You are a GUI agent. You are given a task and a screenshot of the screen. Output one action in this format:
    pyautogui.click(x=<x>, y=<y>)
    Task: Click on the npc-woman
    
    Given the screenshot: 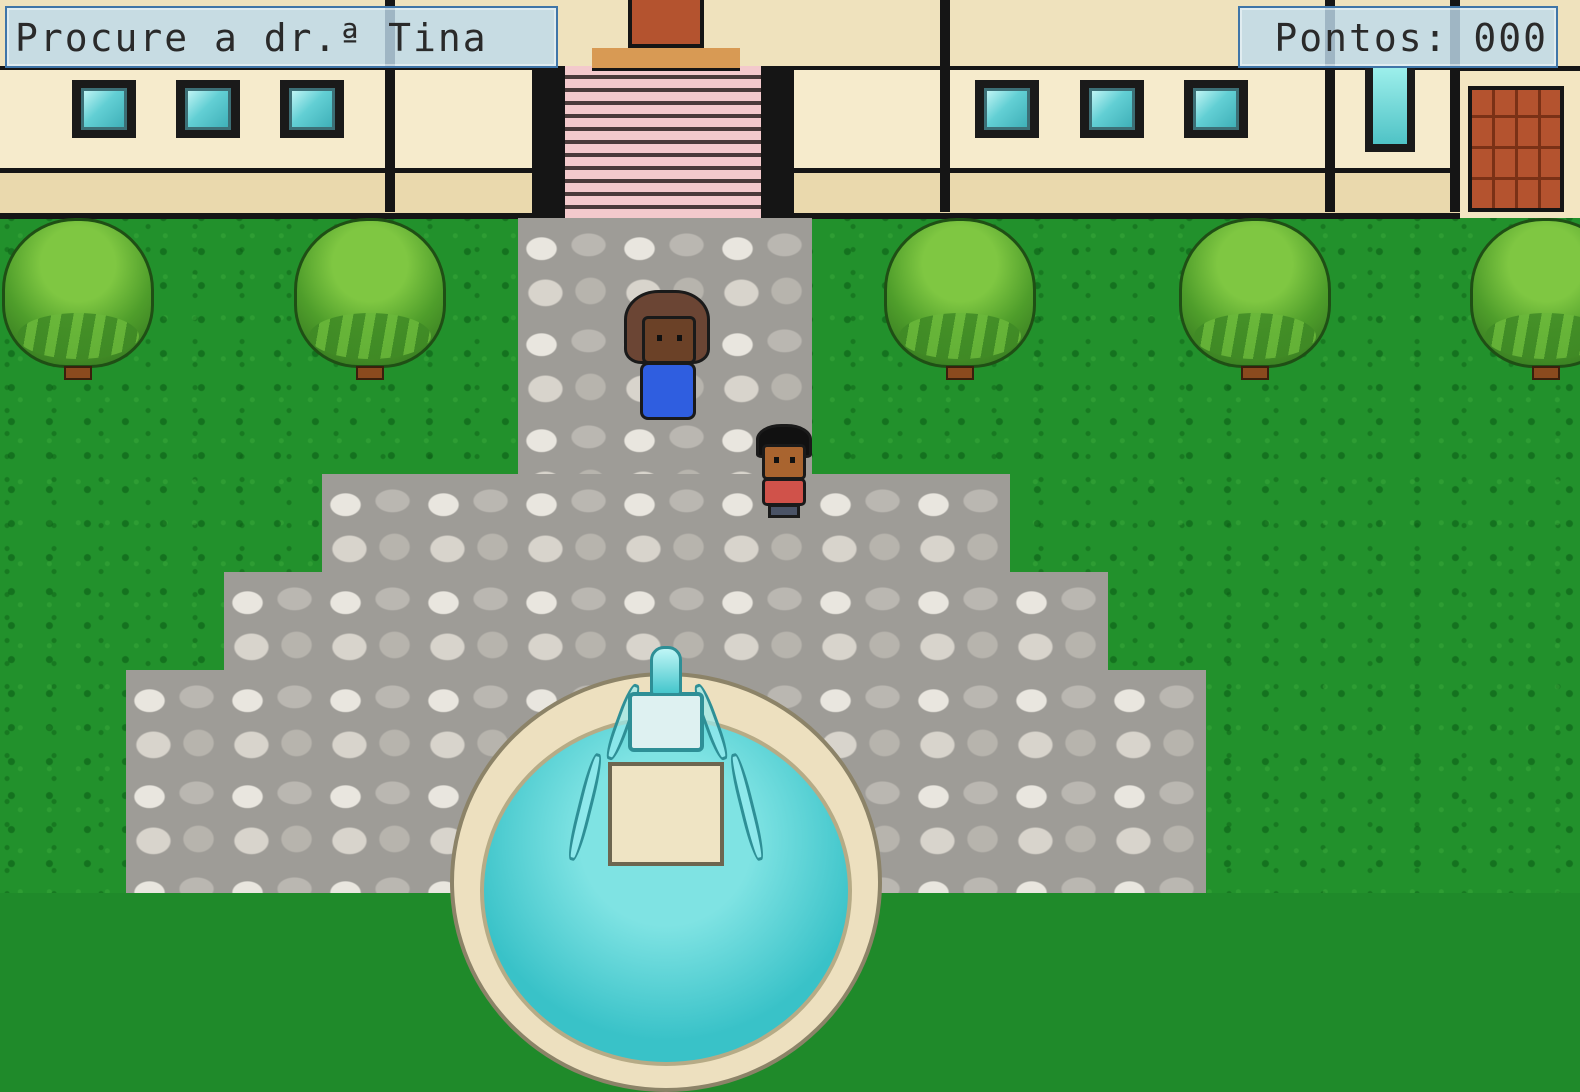 What is the action you would take?
    pyautogui.click(x=666, y=358)
    